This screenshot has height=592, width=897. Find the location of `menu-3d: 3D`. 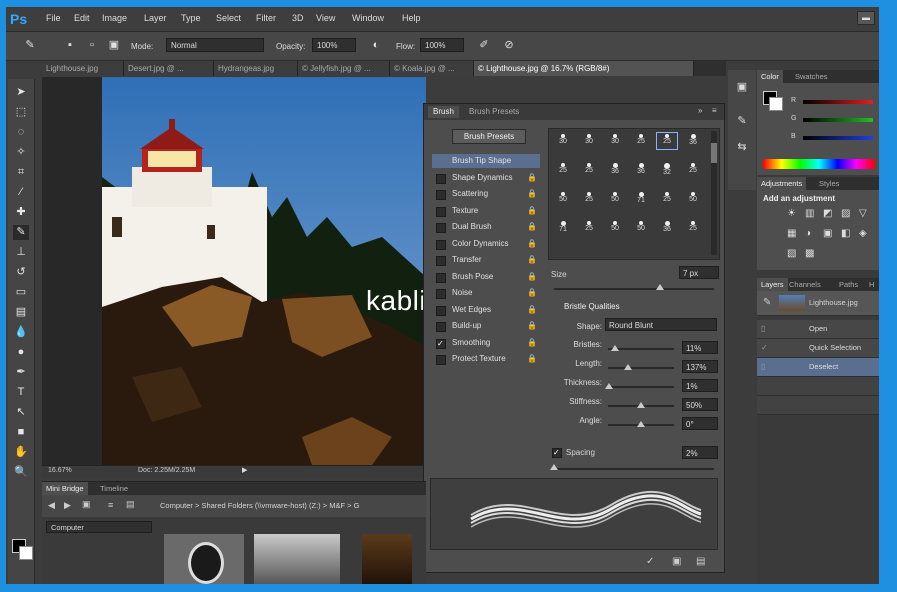

menu-3d: 3D is located at coordinates (298, 18).